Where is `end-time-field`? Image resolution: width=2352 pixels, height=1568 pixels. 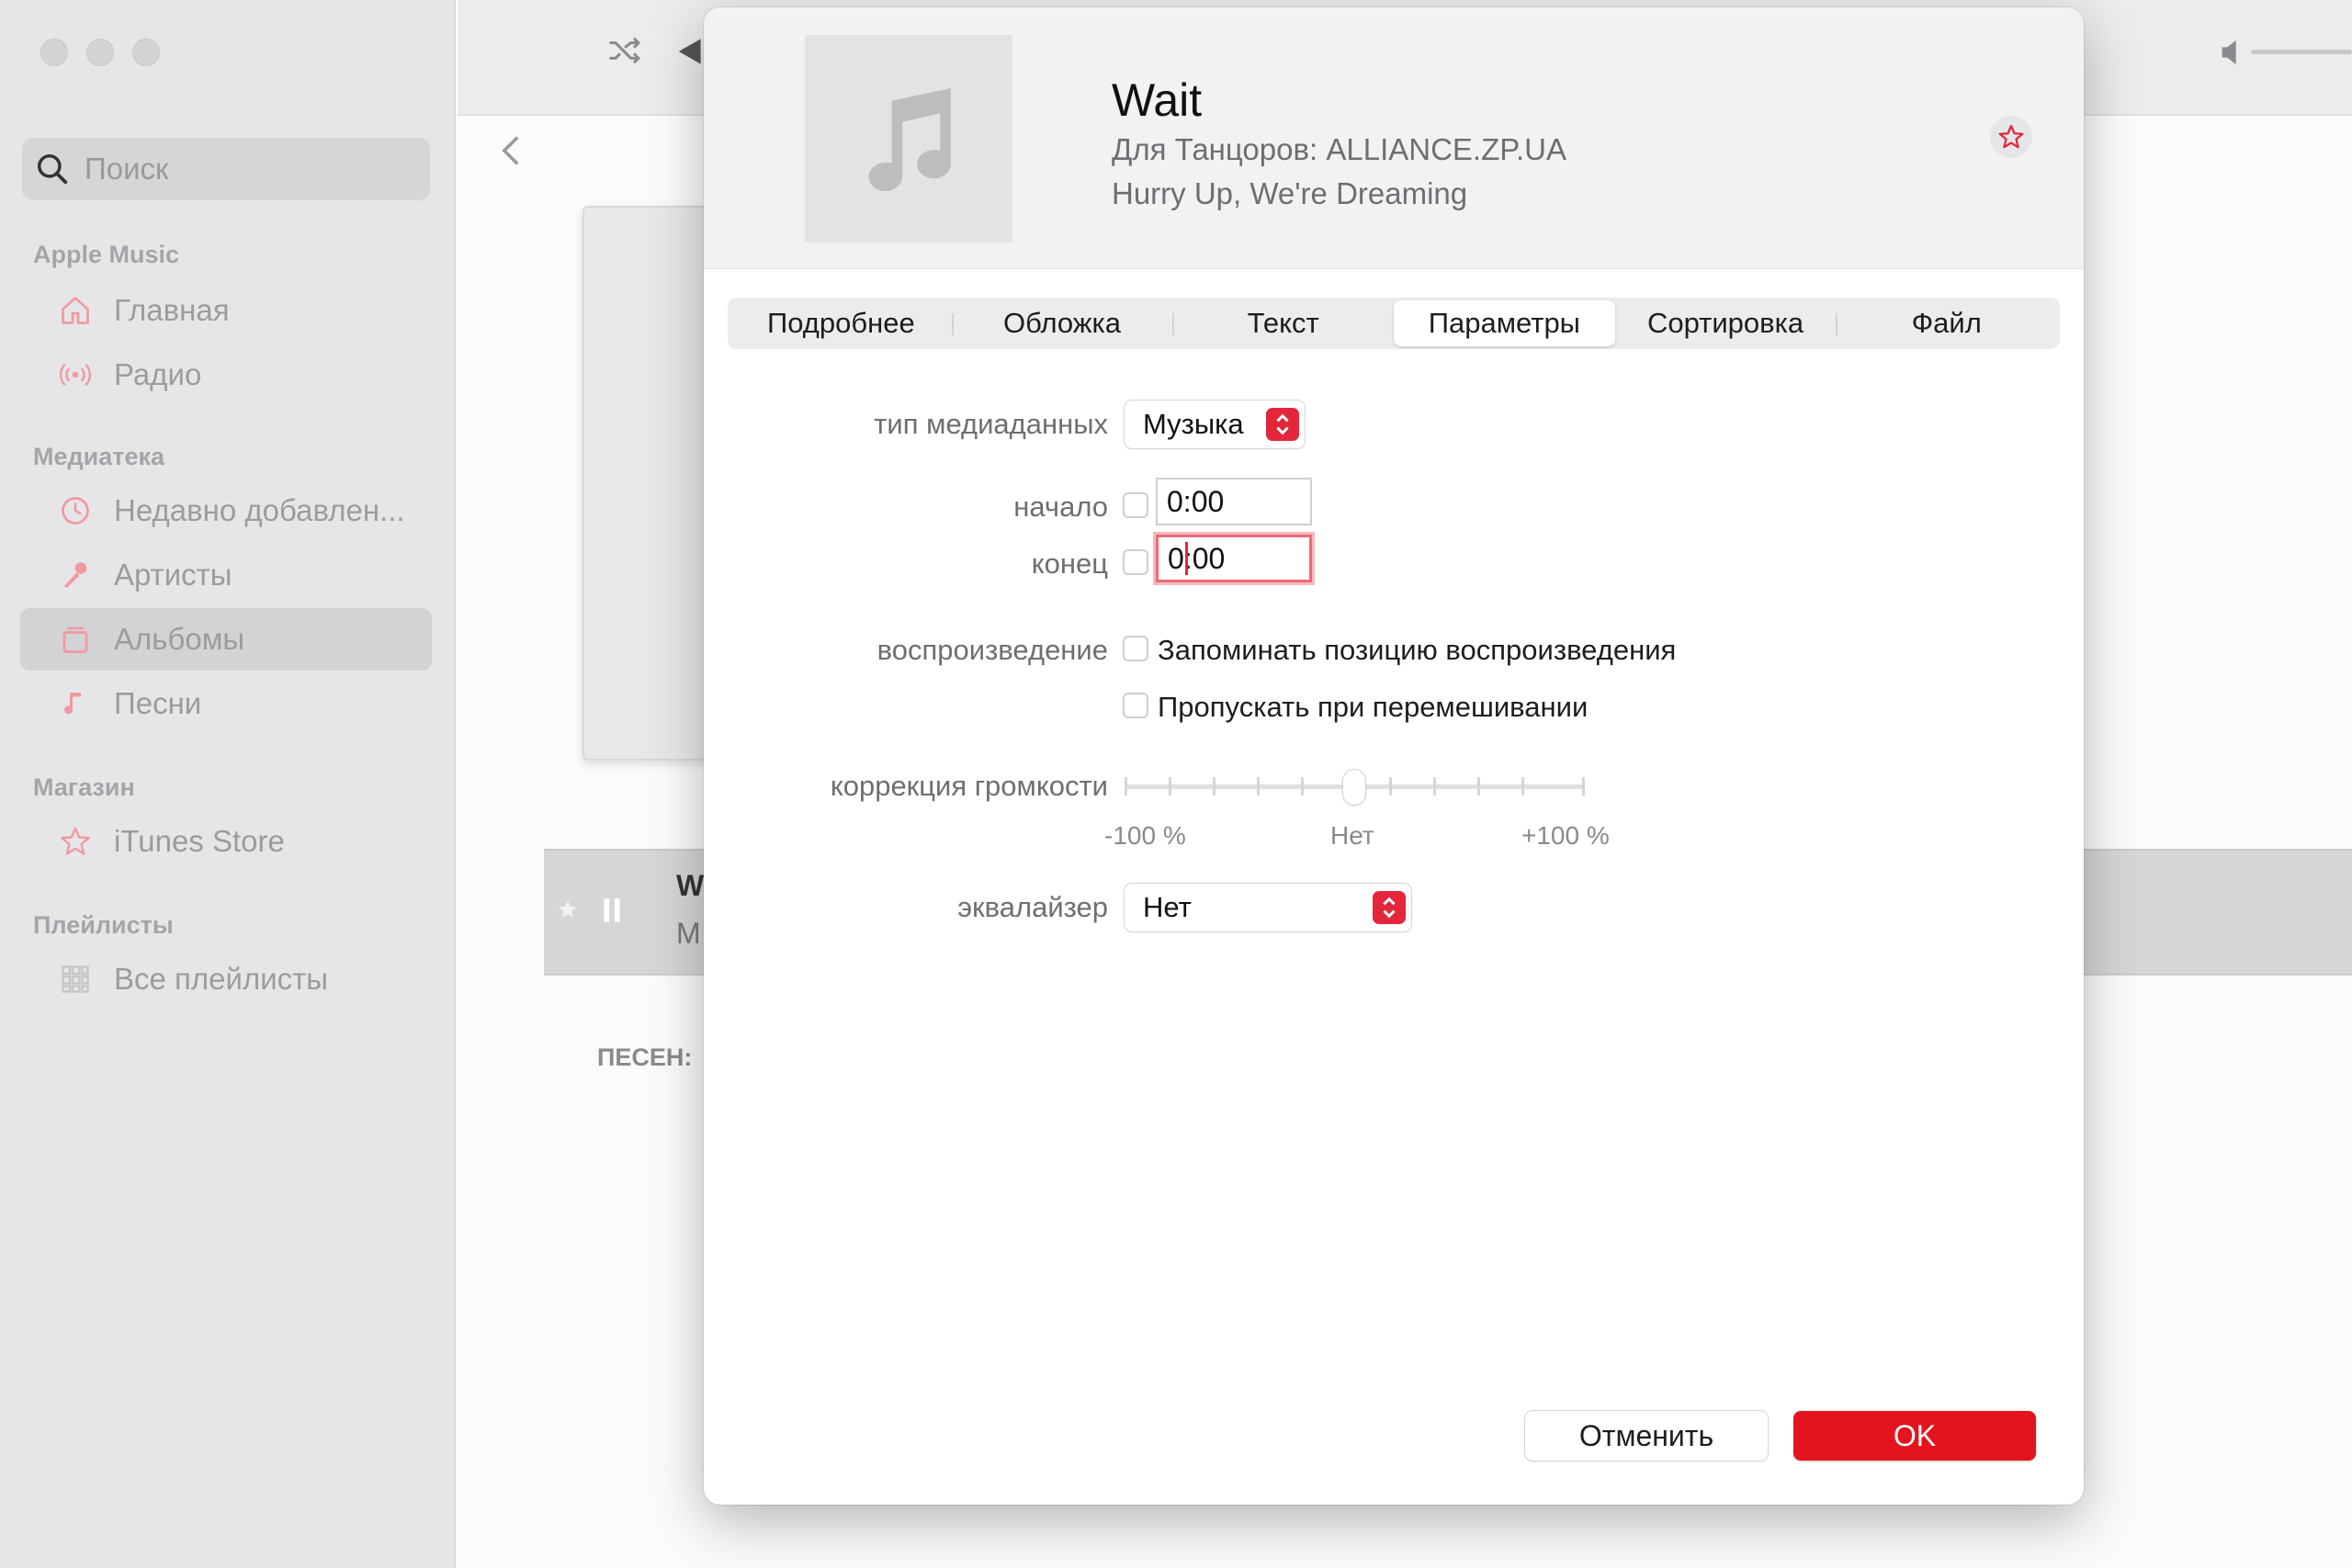
end-time-field is located at coordinates (1234, 559).